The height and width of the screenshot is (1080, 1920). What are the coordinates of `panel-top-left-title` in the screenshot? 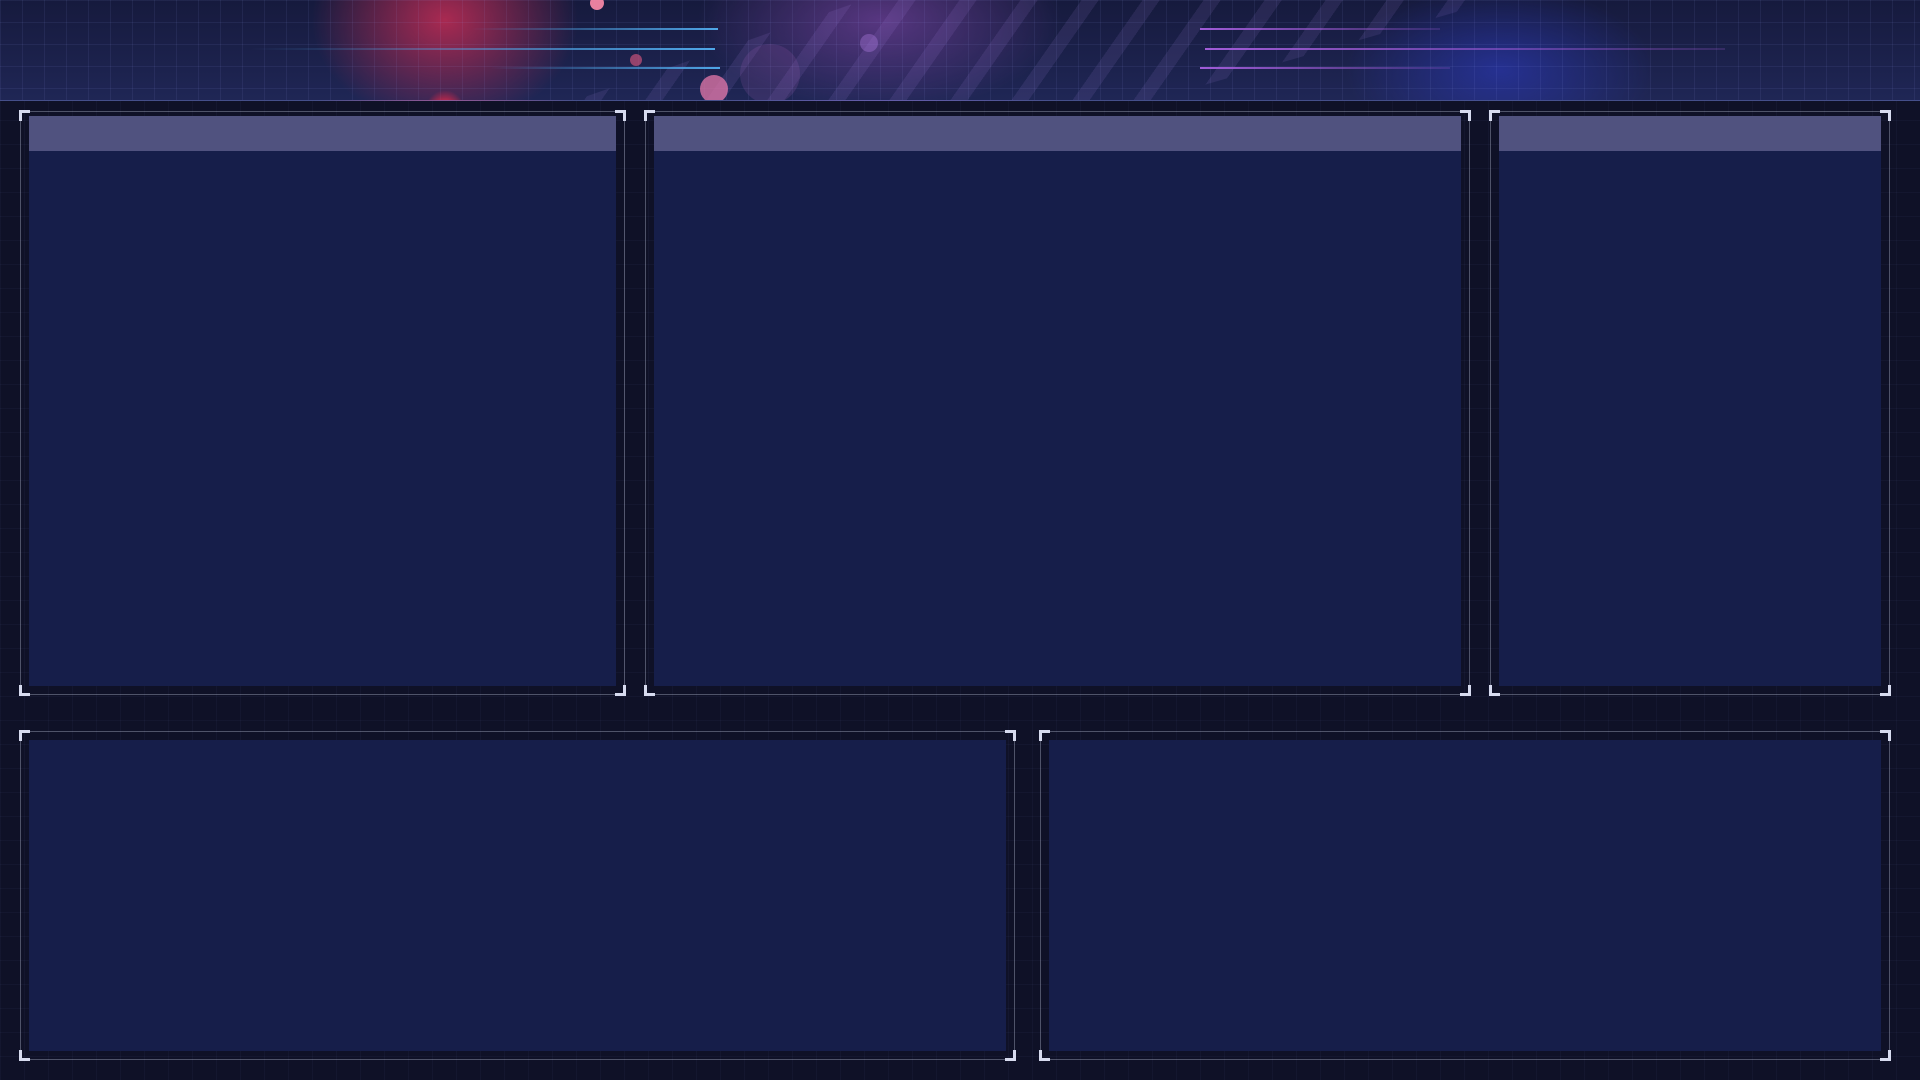 It's located at (322, 122).